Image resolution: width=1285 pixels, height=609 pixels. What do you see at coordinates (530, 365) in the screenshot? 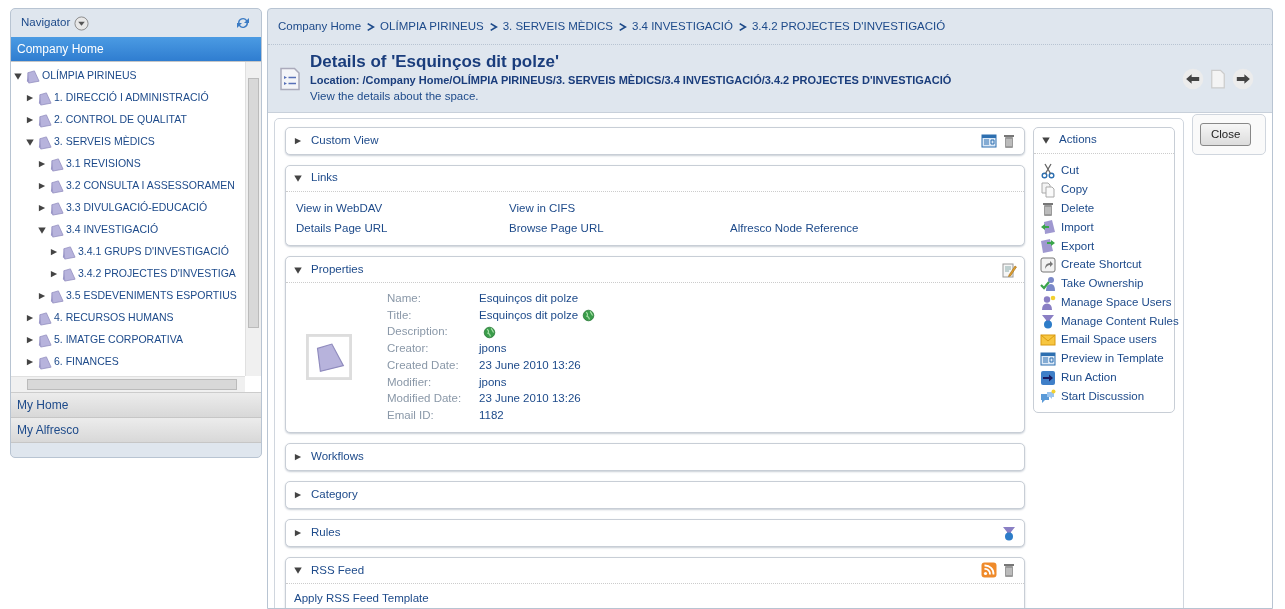
I see `property-value: 23 June 2010 13:26` at bounding box center [530, 365].